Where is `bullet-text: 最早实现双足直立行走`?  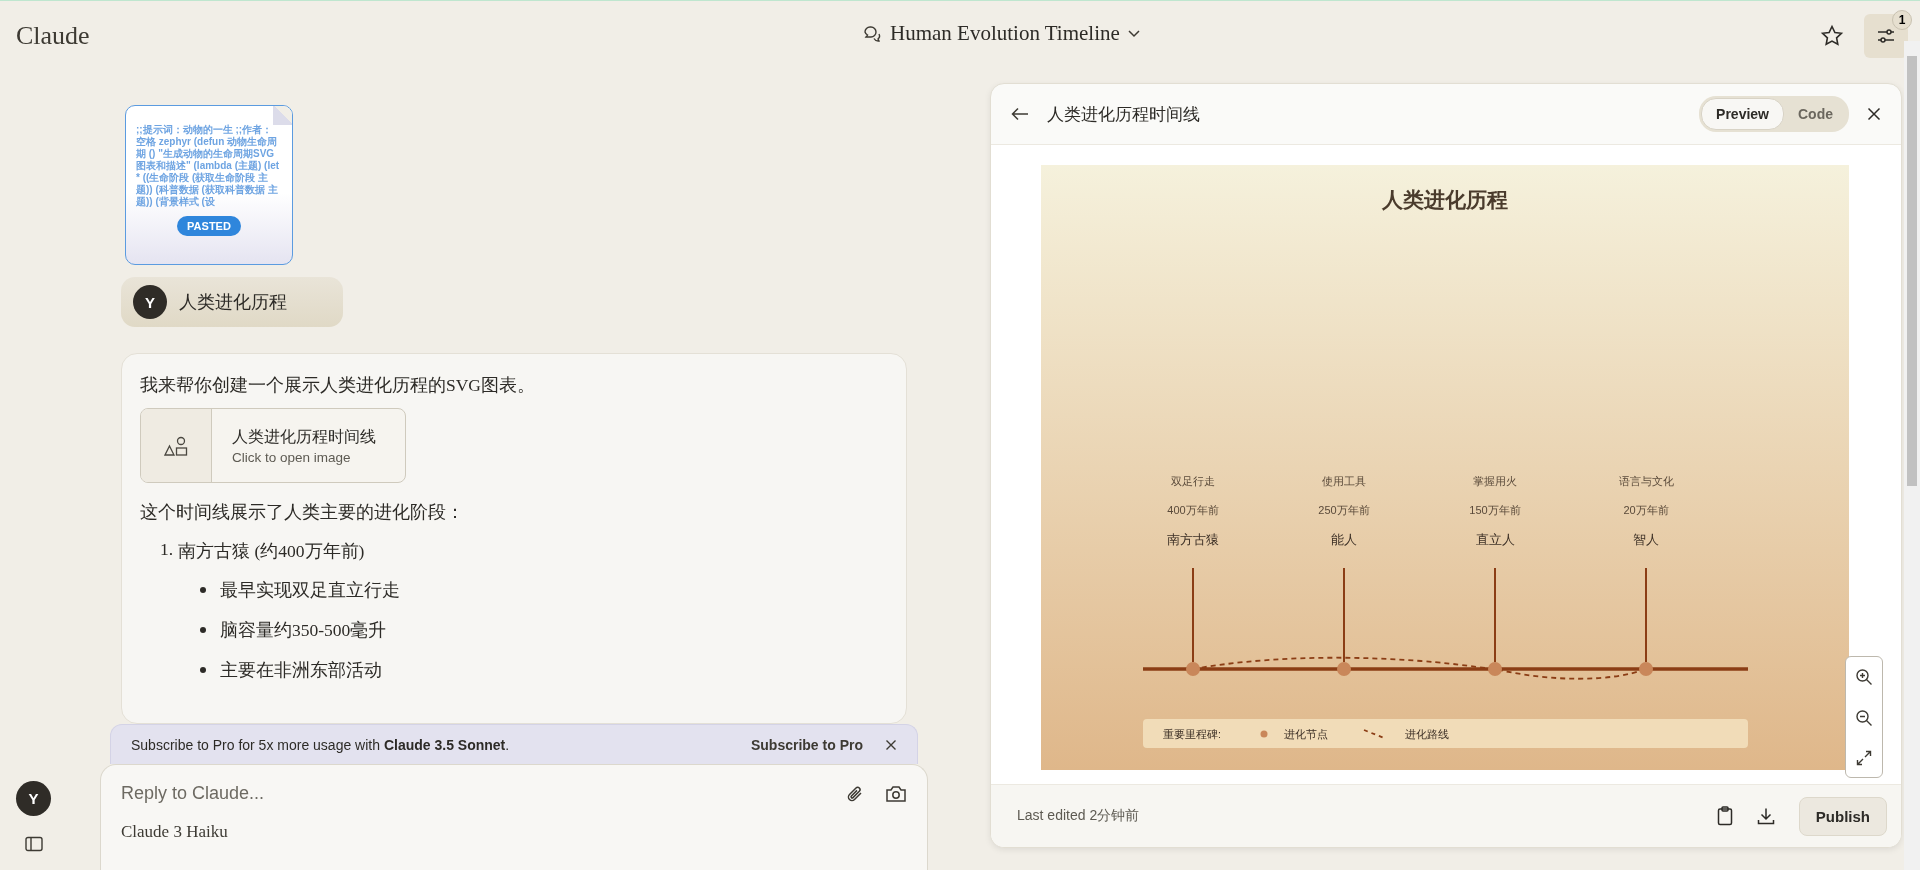 bullet-text: 最早实现双足直立行走 is located at coordinates (310, 590).